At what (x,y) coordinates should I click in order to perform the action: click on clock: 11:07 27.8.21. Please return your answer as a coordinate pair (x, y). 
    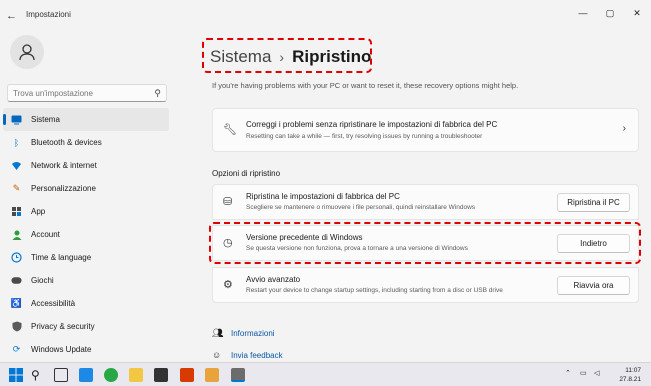
    Looking at the image, I should click on (630, 375).